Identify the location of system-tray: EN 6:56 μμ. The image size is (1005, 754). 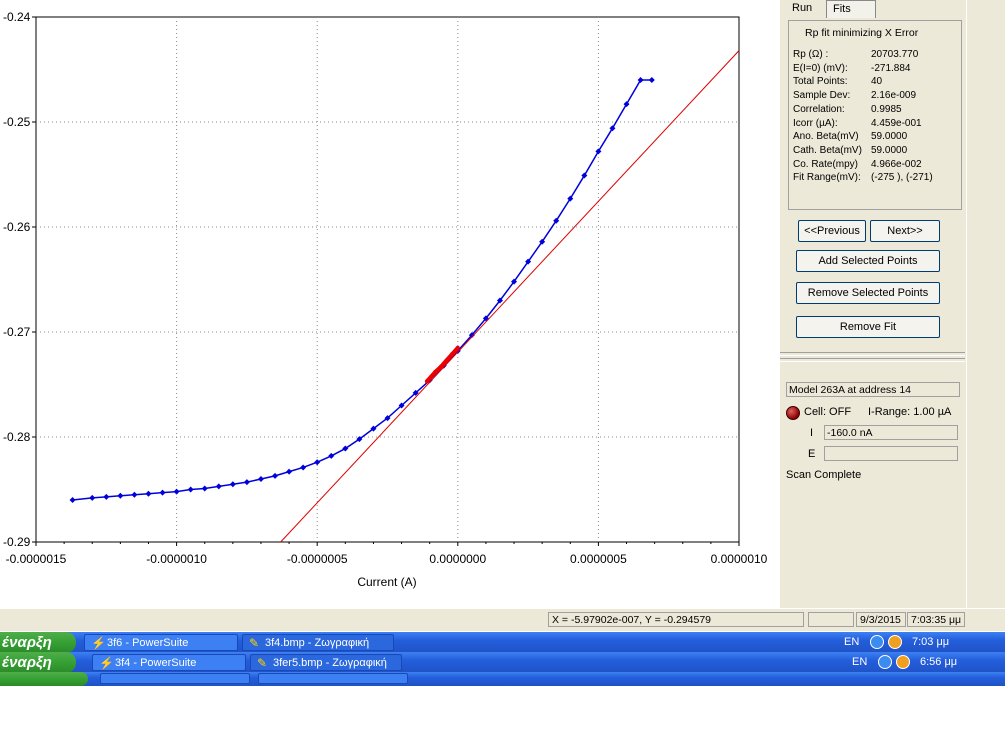
(925, 662).